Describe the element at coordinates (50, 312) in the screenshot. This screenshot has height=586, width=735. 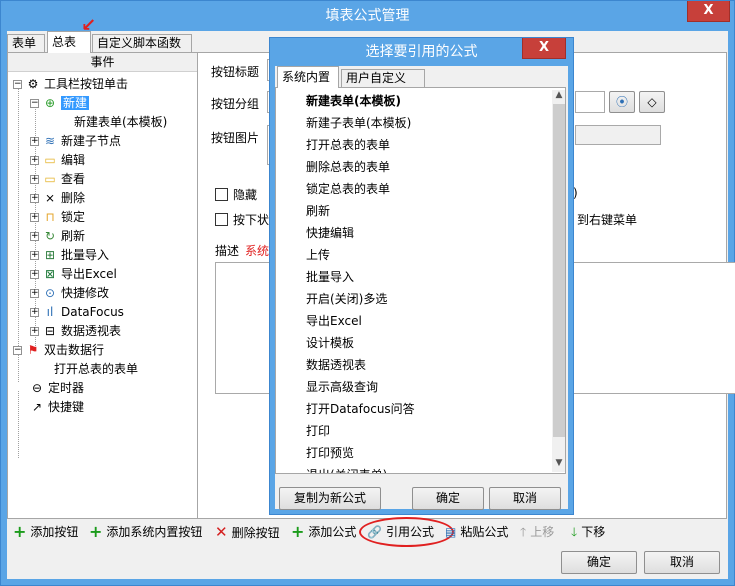
I see `bar-chart-icon: ıl` at that location.